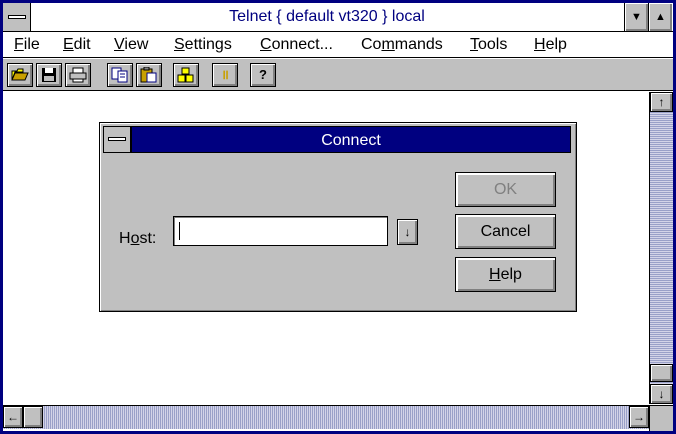 The image size is (676, 434). What do you see at coordinates (179, 231) in the screenshot?
I see `text-caret` at bounding box center [179, 231].